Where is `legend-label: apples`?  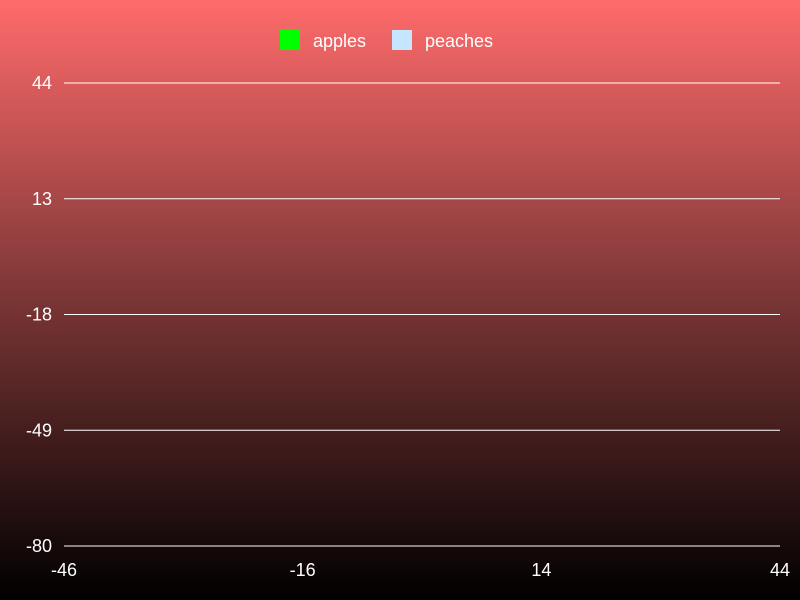
legend-label: apples is located at coordinates (339, 41).